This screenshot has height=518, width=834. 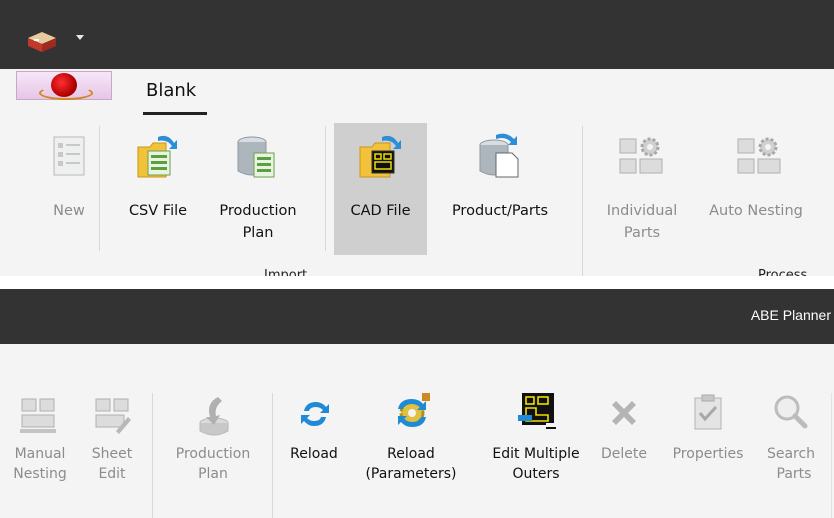 I want to click on reload-button: Reload, so click(x=314, y=449).